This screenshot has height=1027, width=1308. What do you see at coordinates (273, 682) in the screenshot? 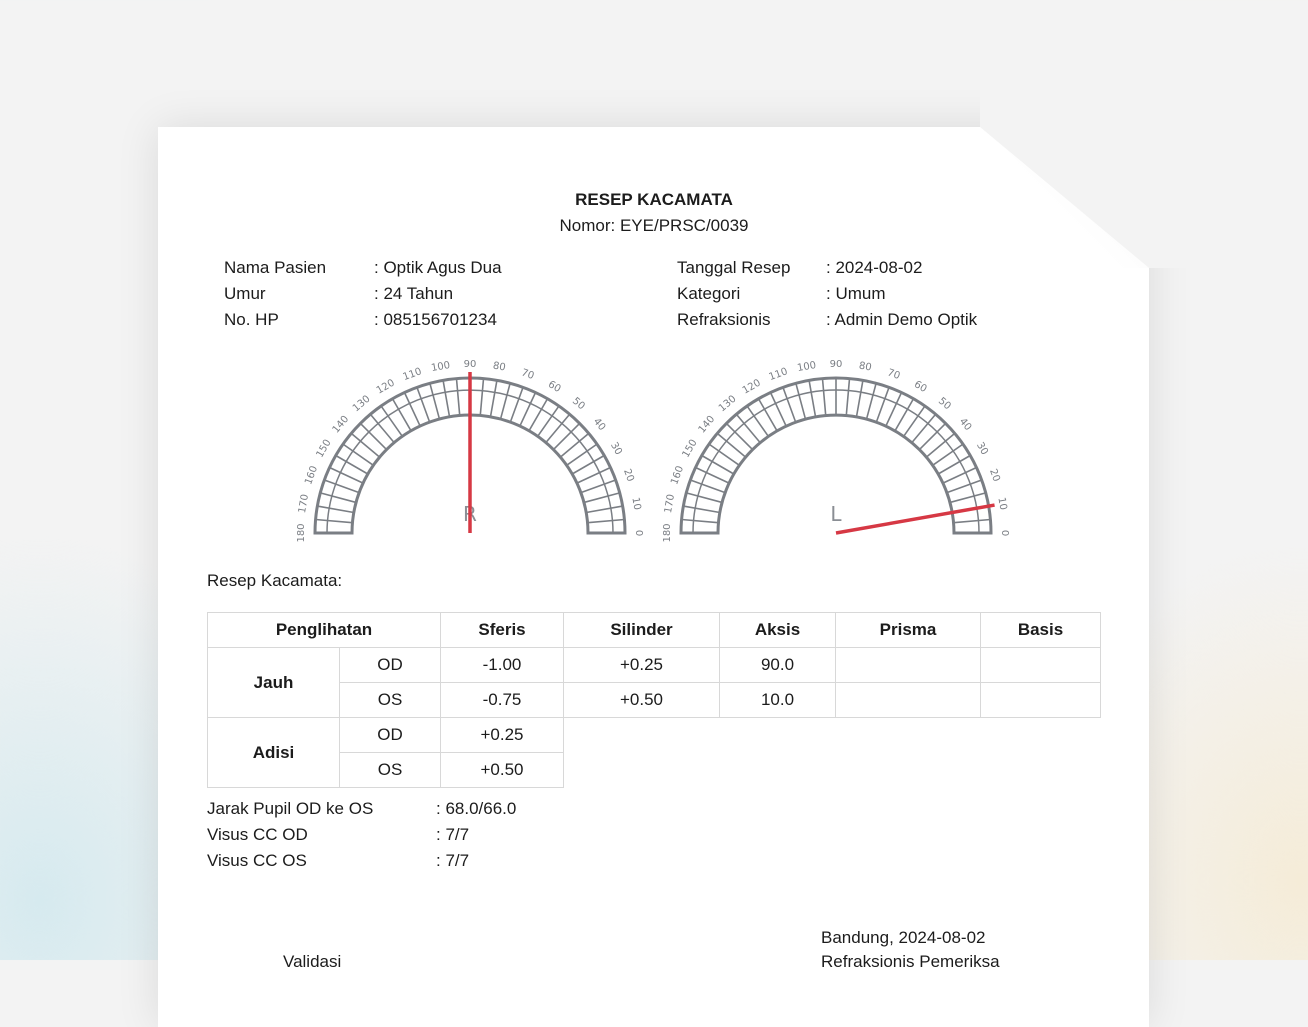
I see `row-group-jauh: Jauh` at bounding box center [273, 682].